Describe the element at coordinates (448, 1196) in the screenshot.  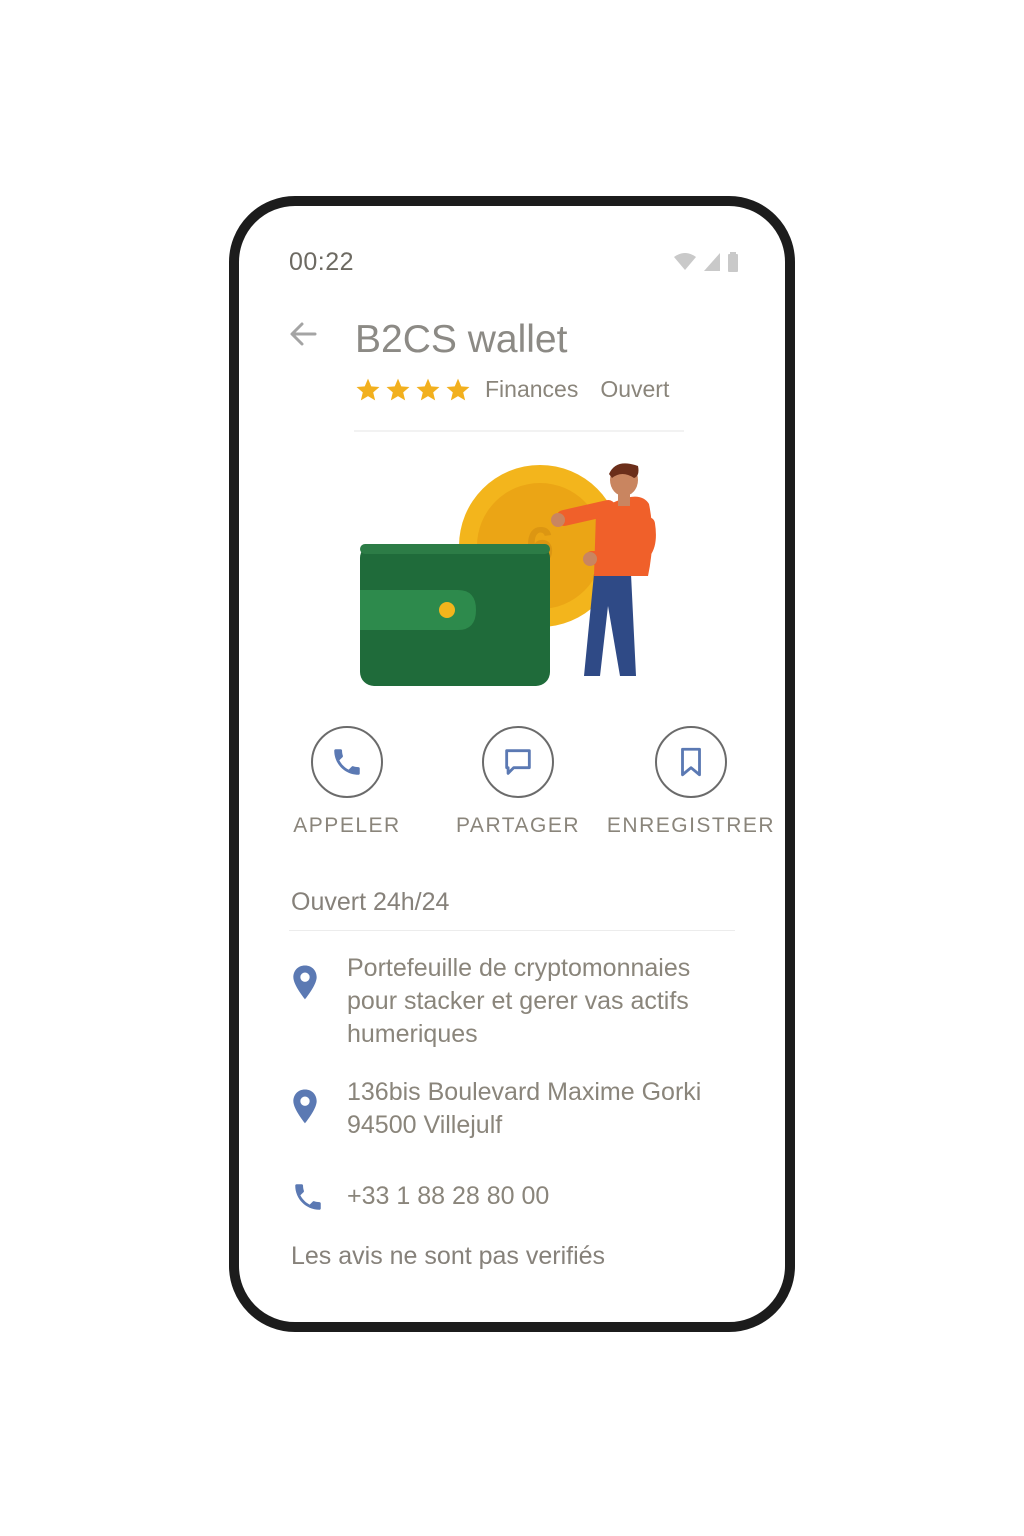
I see `phone-number: +33 1 88 28 80 00` at that location.